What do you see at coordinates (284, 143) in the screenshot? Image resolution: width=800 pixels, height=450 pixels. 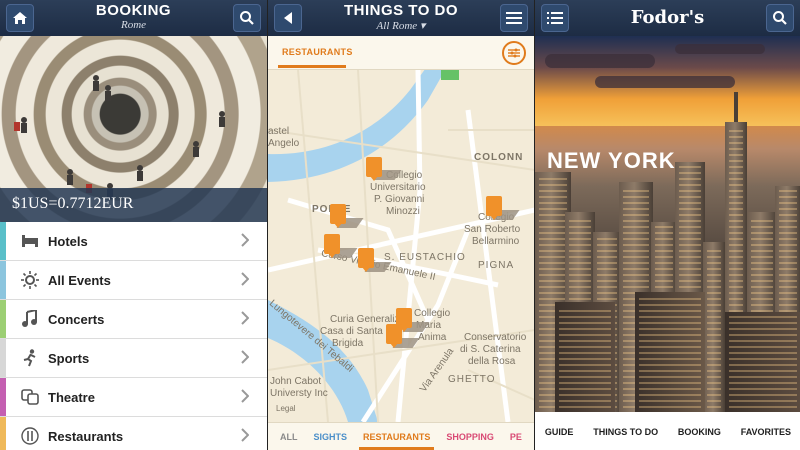 I see `map-label: Angelo` at bounding box center [284, 143].